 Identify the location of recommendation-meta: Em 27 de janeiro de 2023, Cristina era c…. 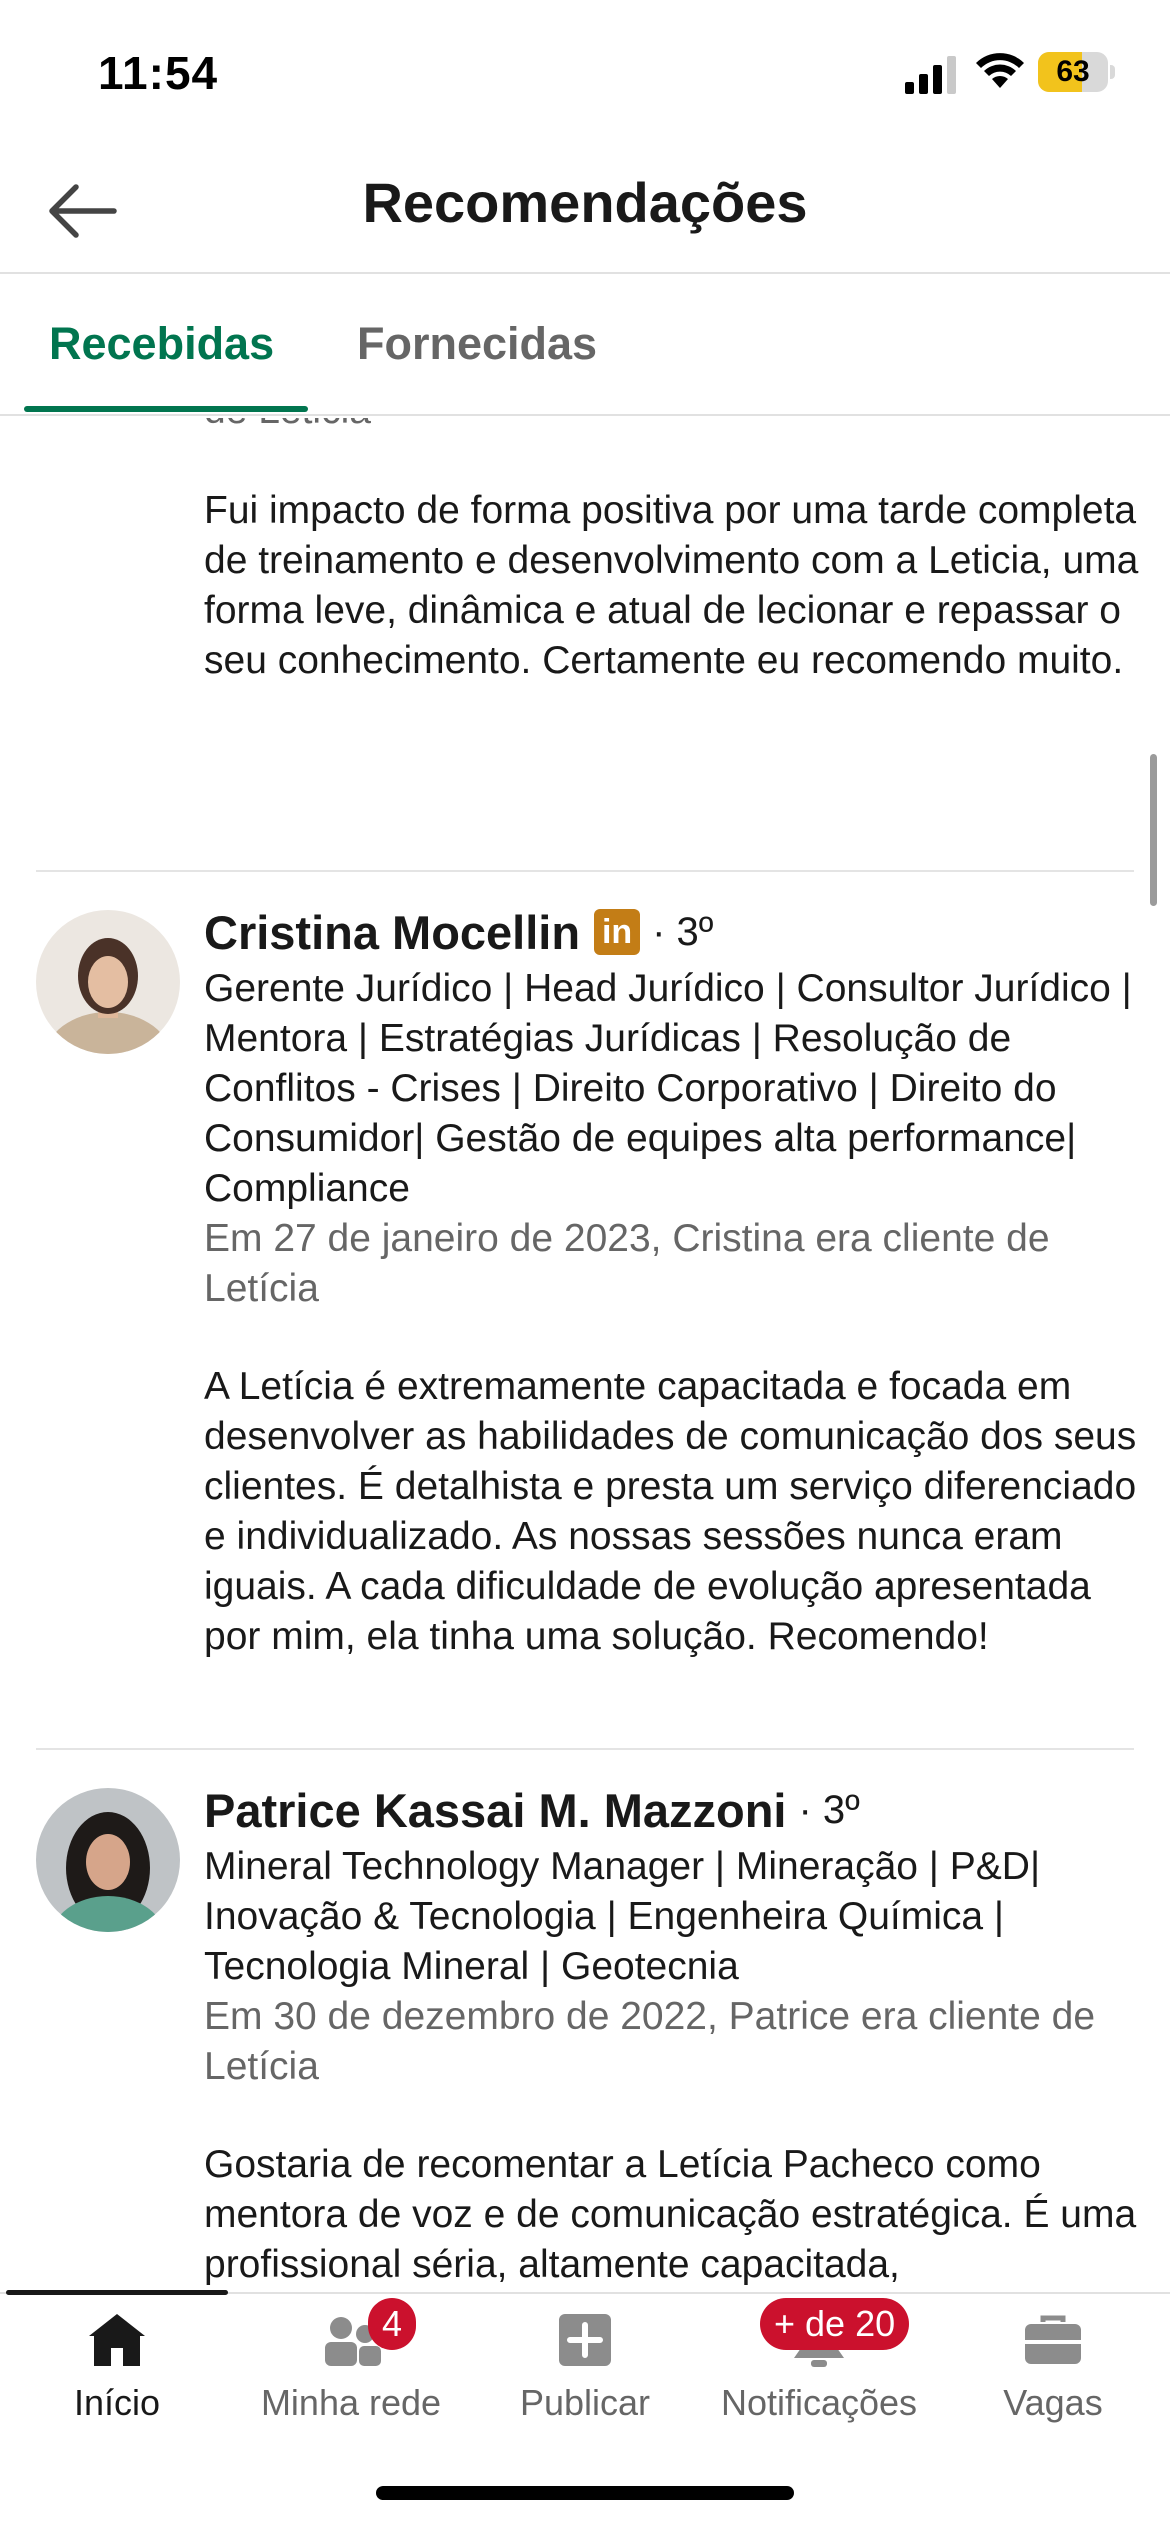
(627, 1263).